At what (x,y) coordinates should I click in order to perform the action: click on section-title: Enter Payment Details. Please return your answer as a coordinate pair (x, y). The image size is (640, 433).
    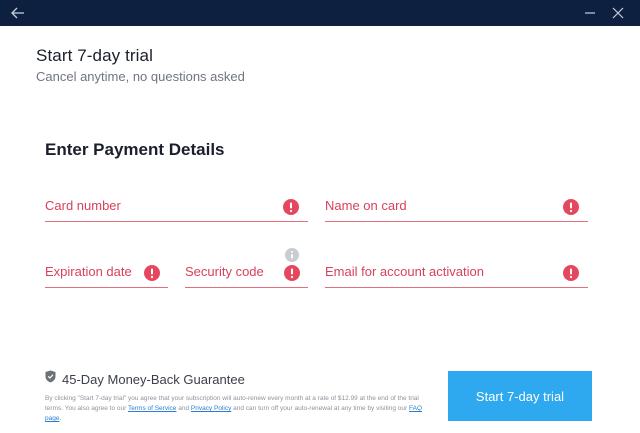
    Looking at the image, I should click on (135, 149).